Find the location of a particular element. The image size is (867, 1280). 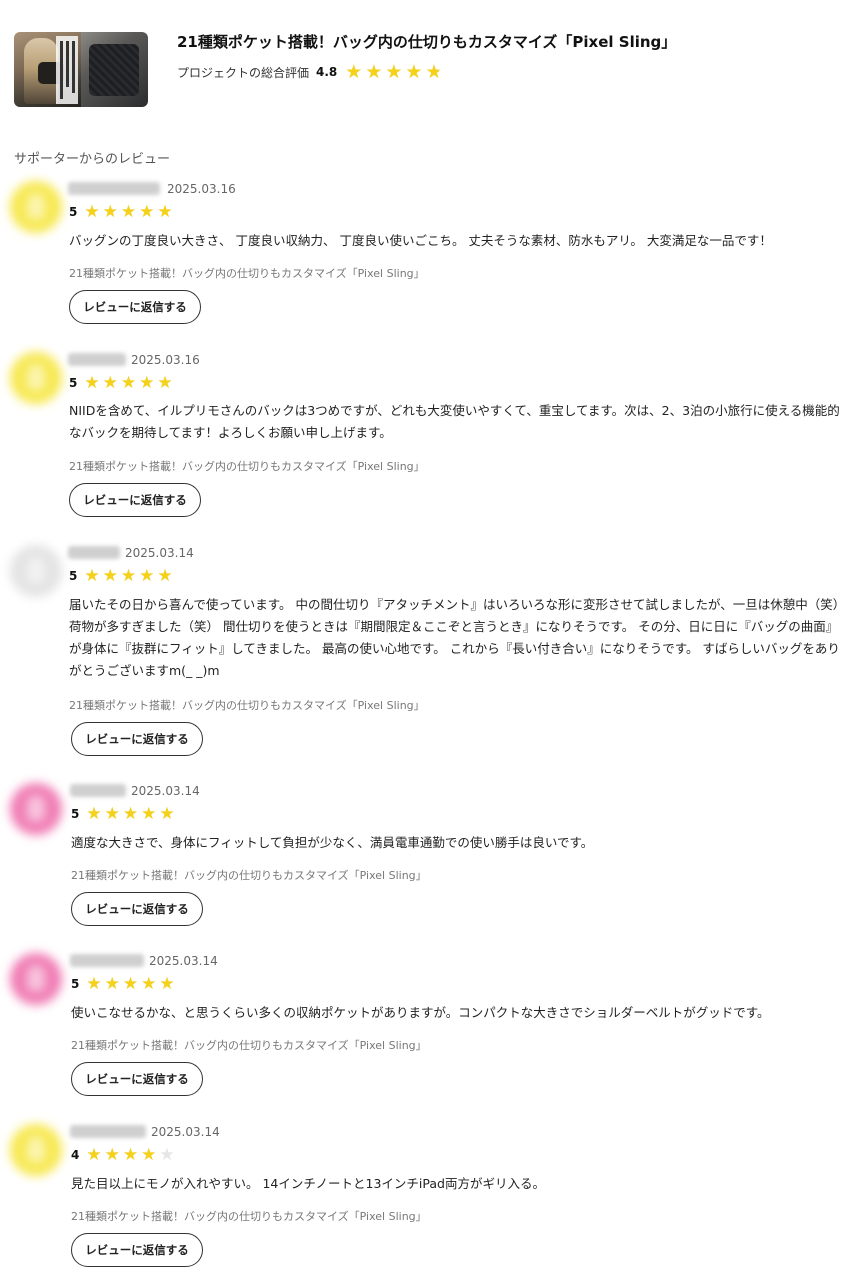

project-title: 21種類ポケット搭載！バッグ内の仕切りもカスタマイズ「Pixel Sling」 is located at coordinates (426, 41).